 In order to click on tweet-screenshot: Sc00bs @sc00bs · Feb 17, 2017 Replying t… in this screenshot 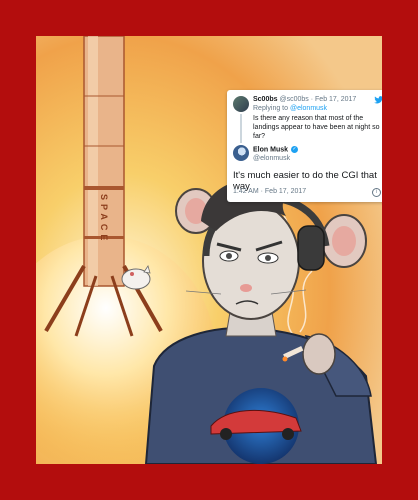, I will do `click(304, 146)`.